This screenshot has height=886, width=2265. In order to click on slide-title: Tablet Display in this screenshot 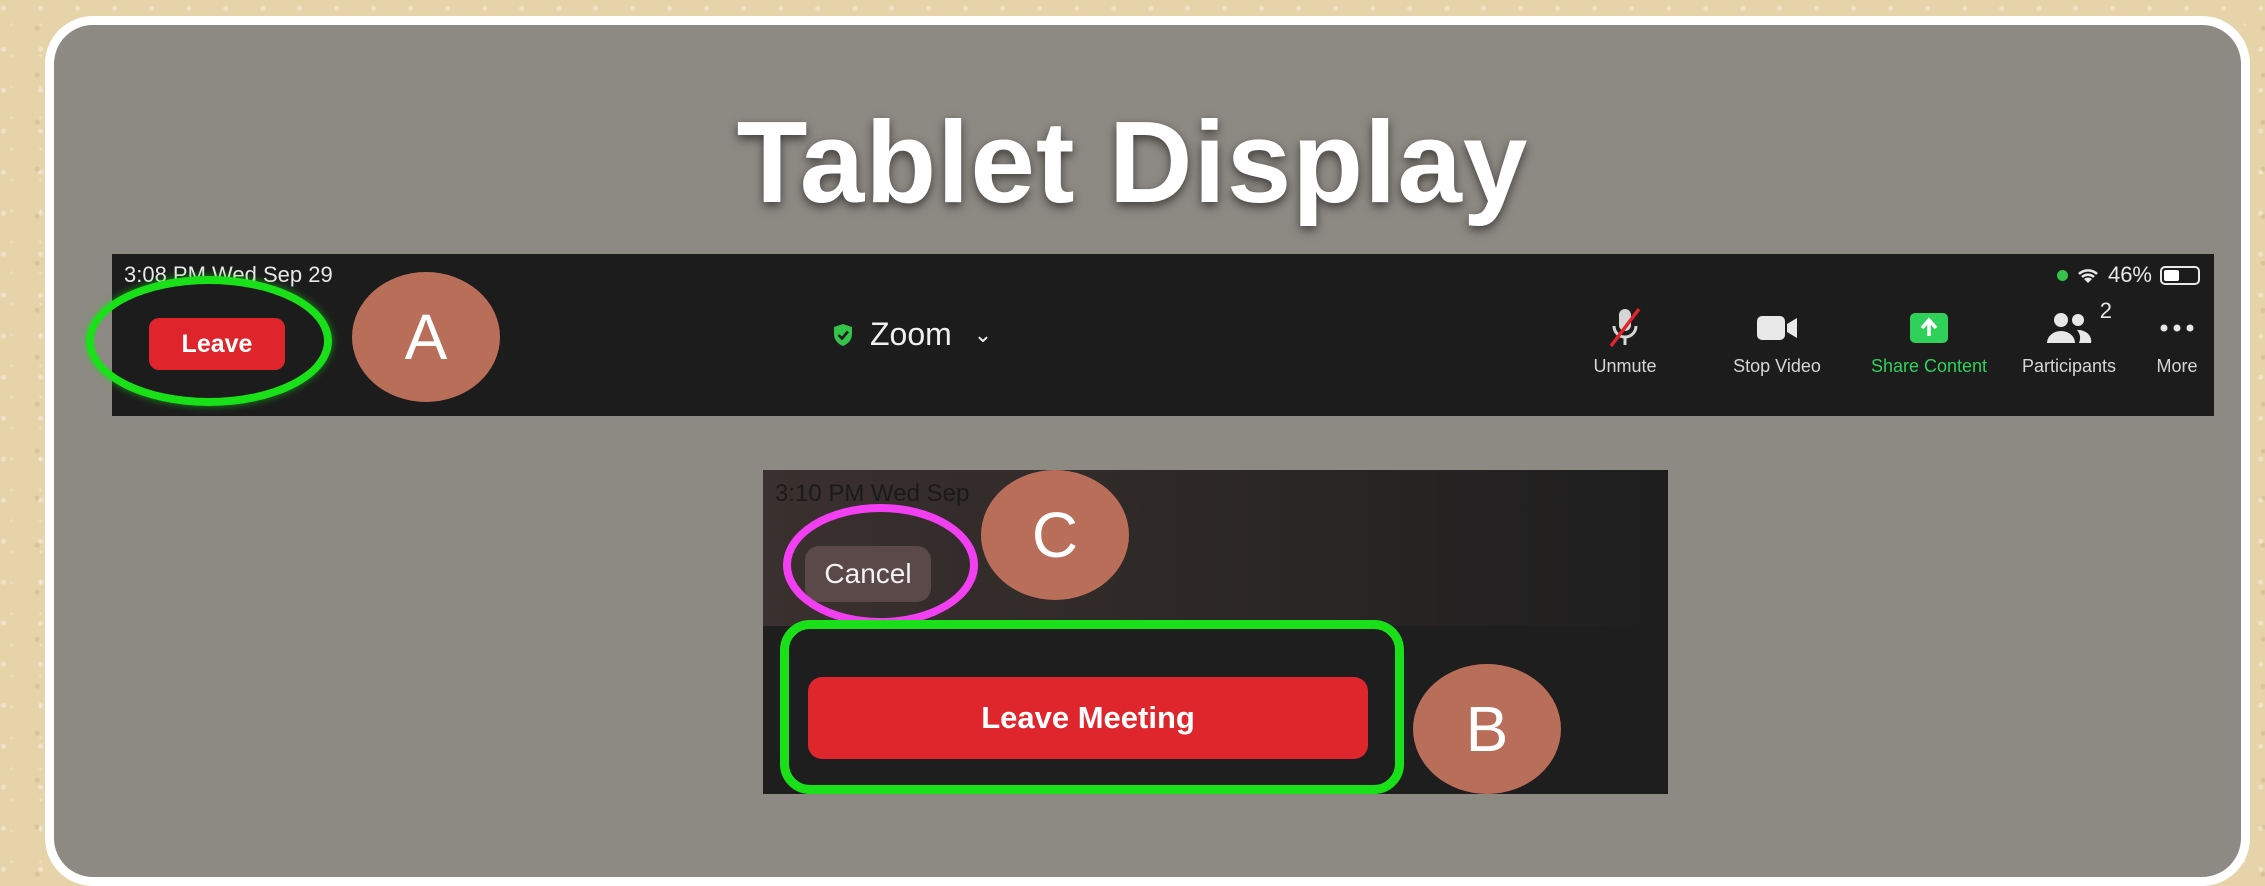, I will do `click(1132, 162)`.